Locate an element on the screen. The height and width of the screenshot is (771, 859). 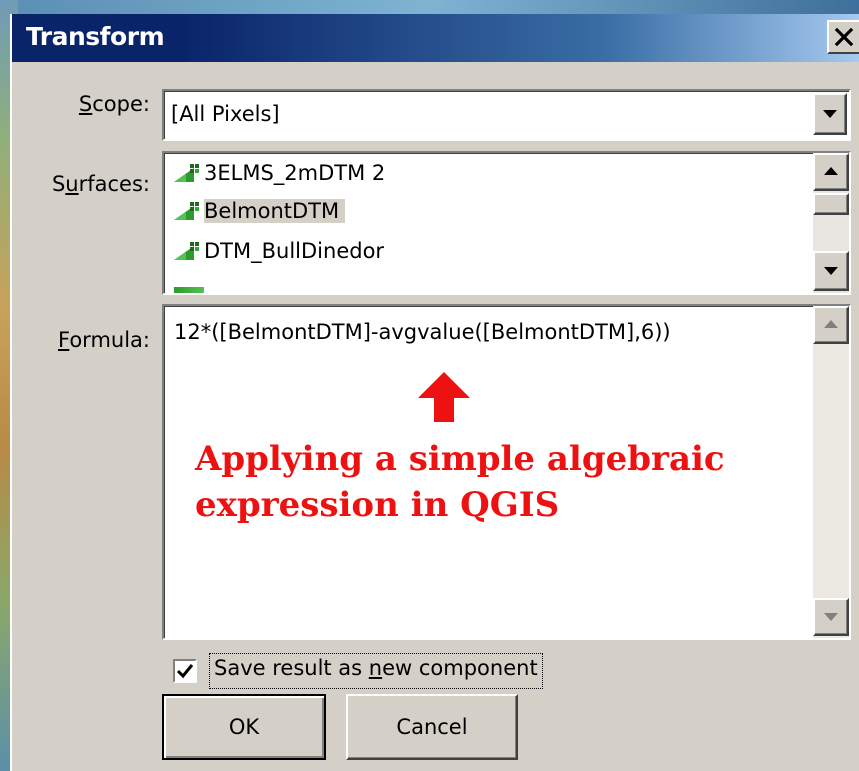
desktop-background-top is located at coordinates (429, 7).